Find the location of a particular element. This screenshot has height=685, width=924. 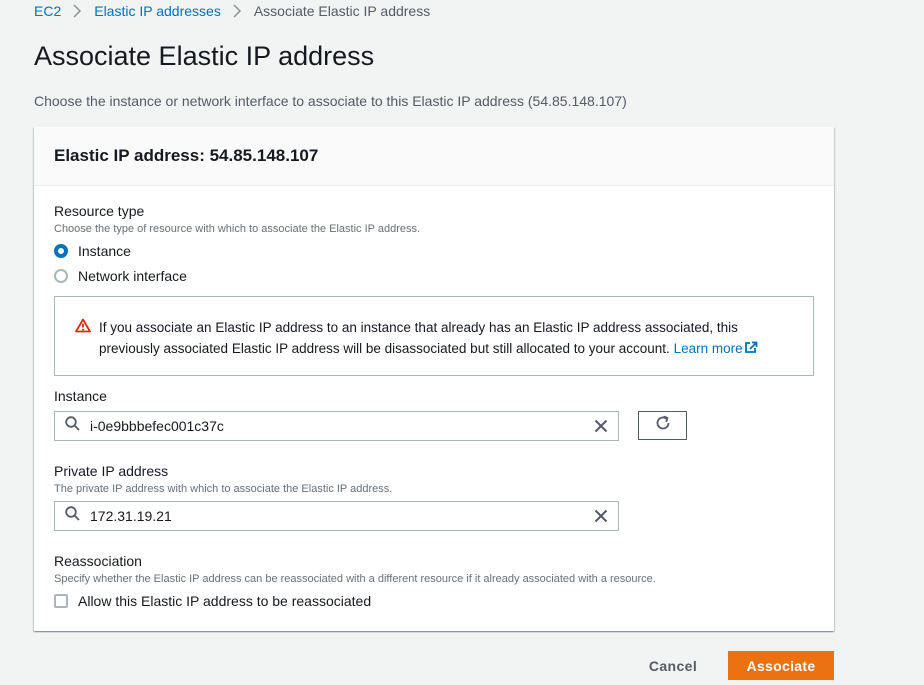

instance-label: Instance is located at coordinates (80, 396).